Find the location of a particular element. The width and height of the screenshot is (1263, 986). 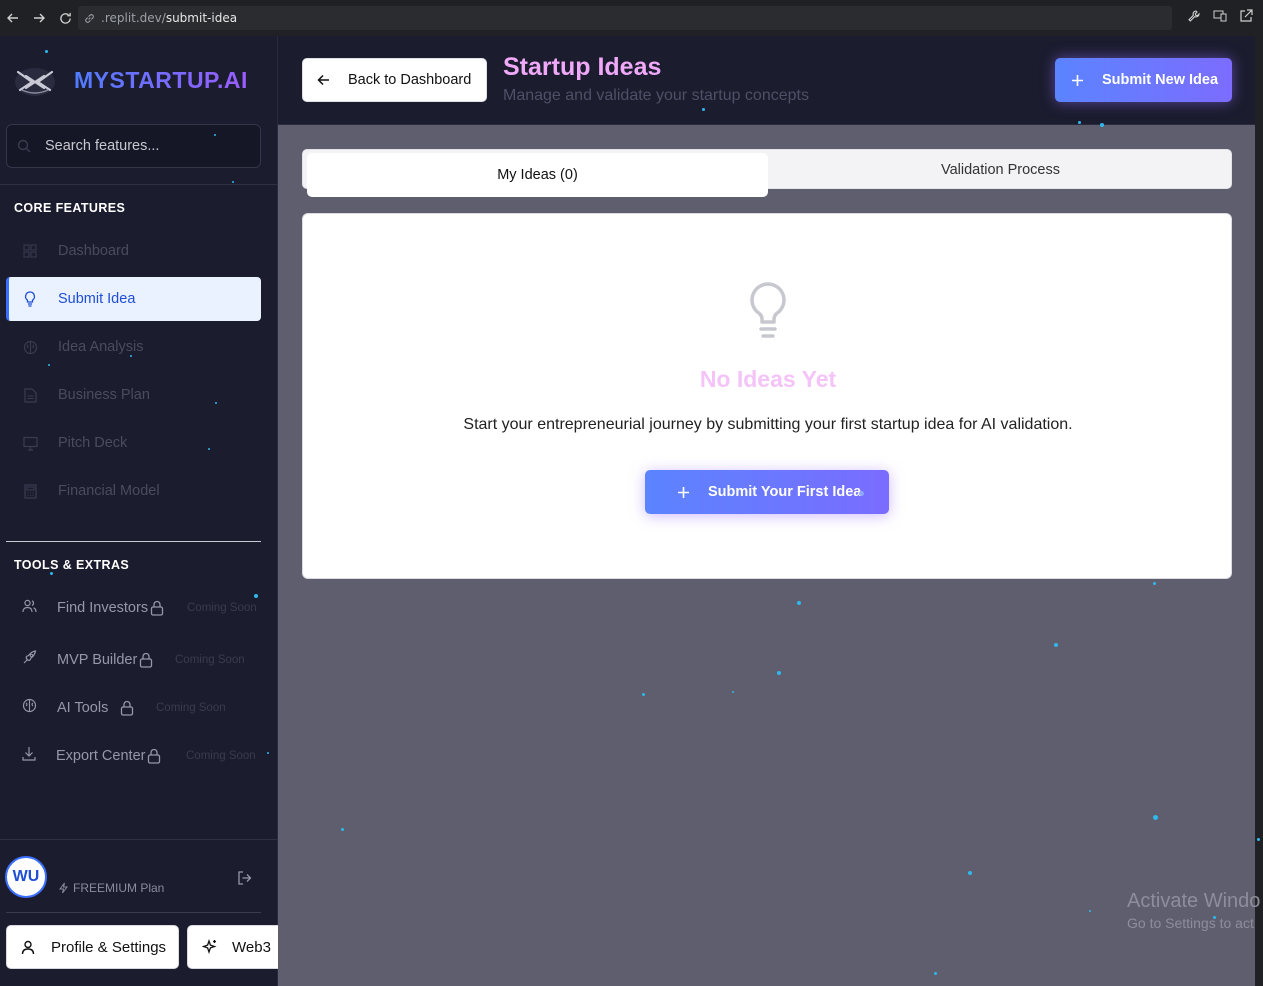

address-bar: .replit.dev/submit-idea is located at coordinates (625, 18).